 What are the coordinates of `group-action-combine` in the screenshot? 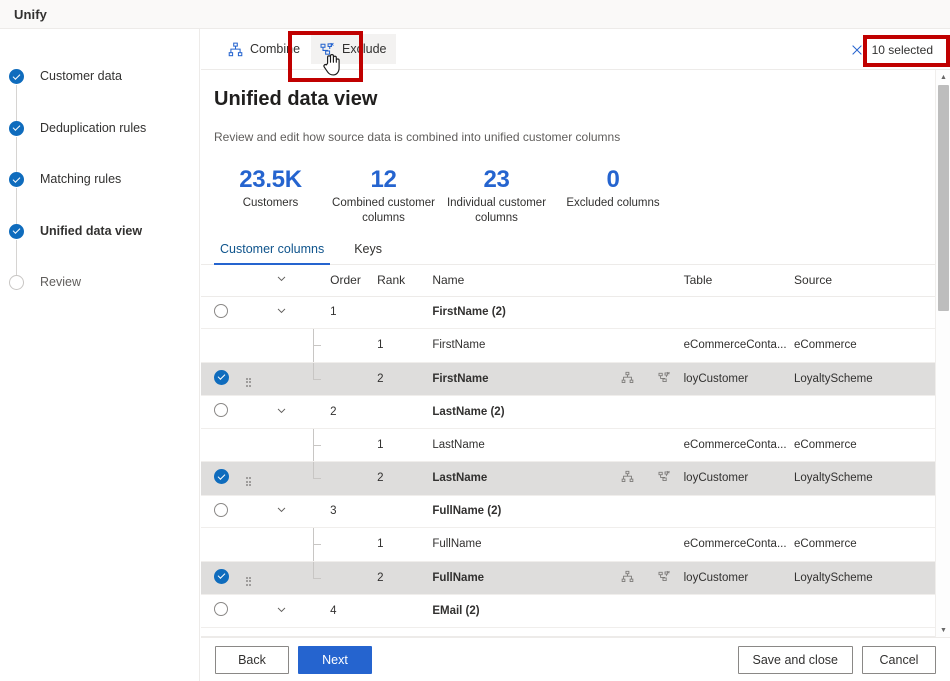 It's located at (627, 511).